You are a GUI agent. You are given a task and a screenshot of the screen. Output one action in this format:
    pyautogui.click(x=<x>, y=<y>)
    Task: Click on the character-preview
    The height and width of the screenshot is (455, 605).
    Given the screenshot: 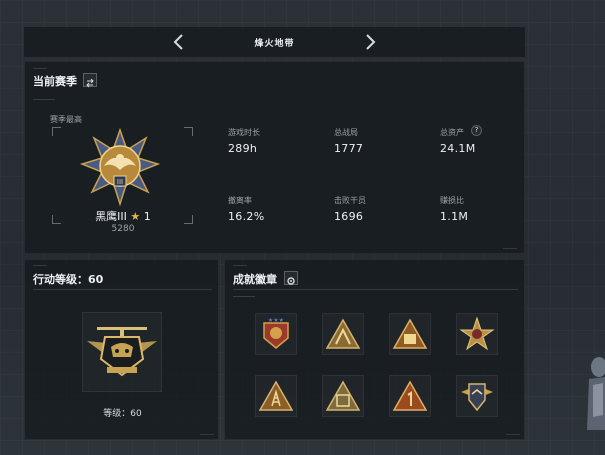 What is the action you would take?
    pyautogui.click(x=596, y=393)
    